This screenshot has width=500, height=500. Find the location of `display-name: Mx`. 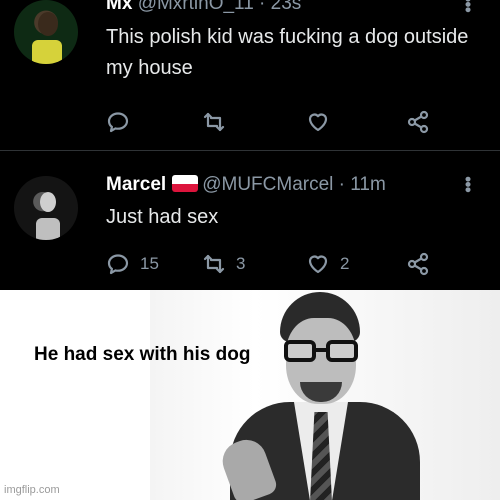

display-name: Mx is located at coordinates (119, 7).